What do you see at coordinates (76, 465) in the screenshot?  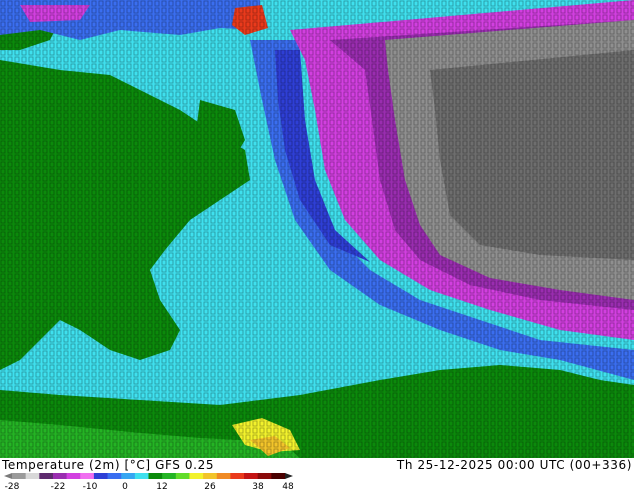 I see `variable-label: Temperature (2m) [°C]` at bounding box center [76, 465].